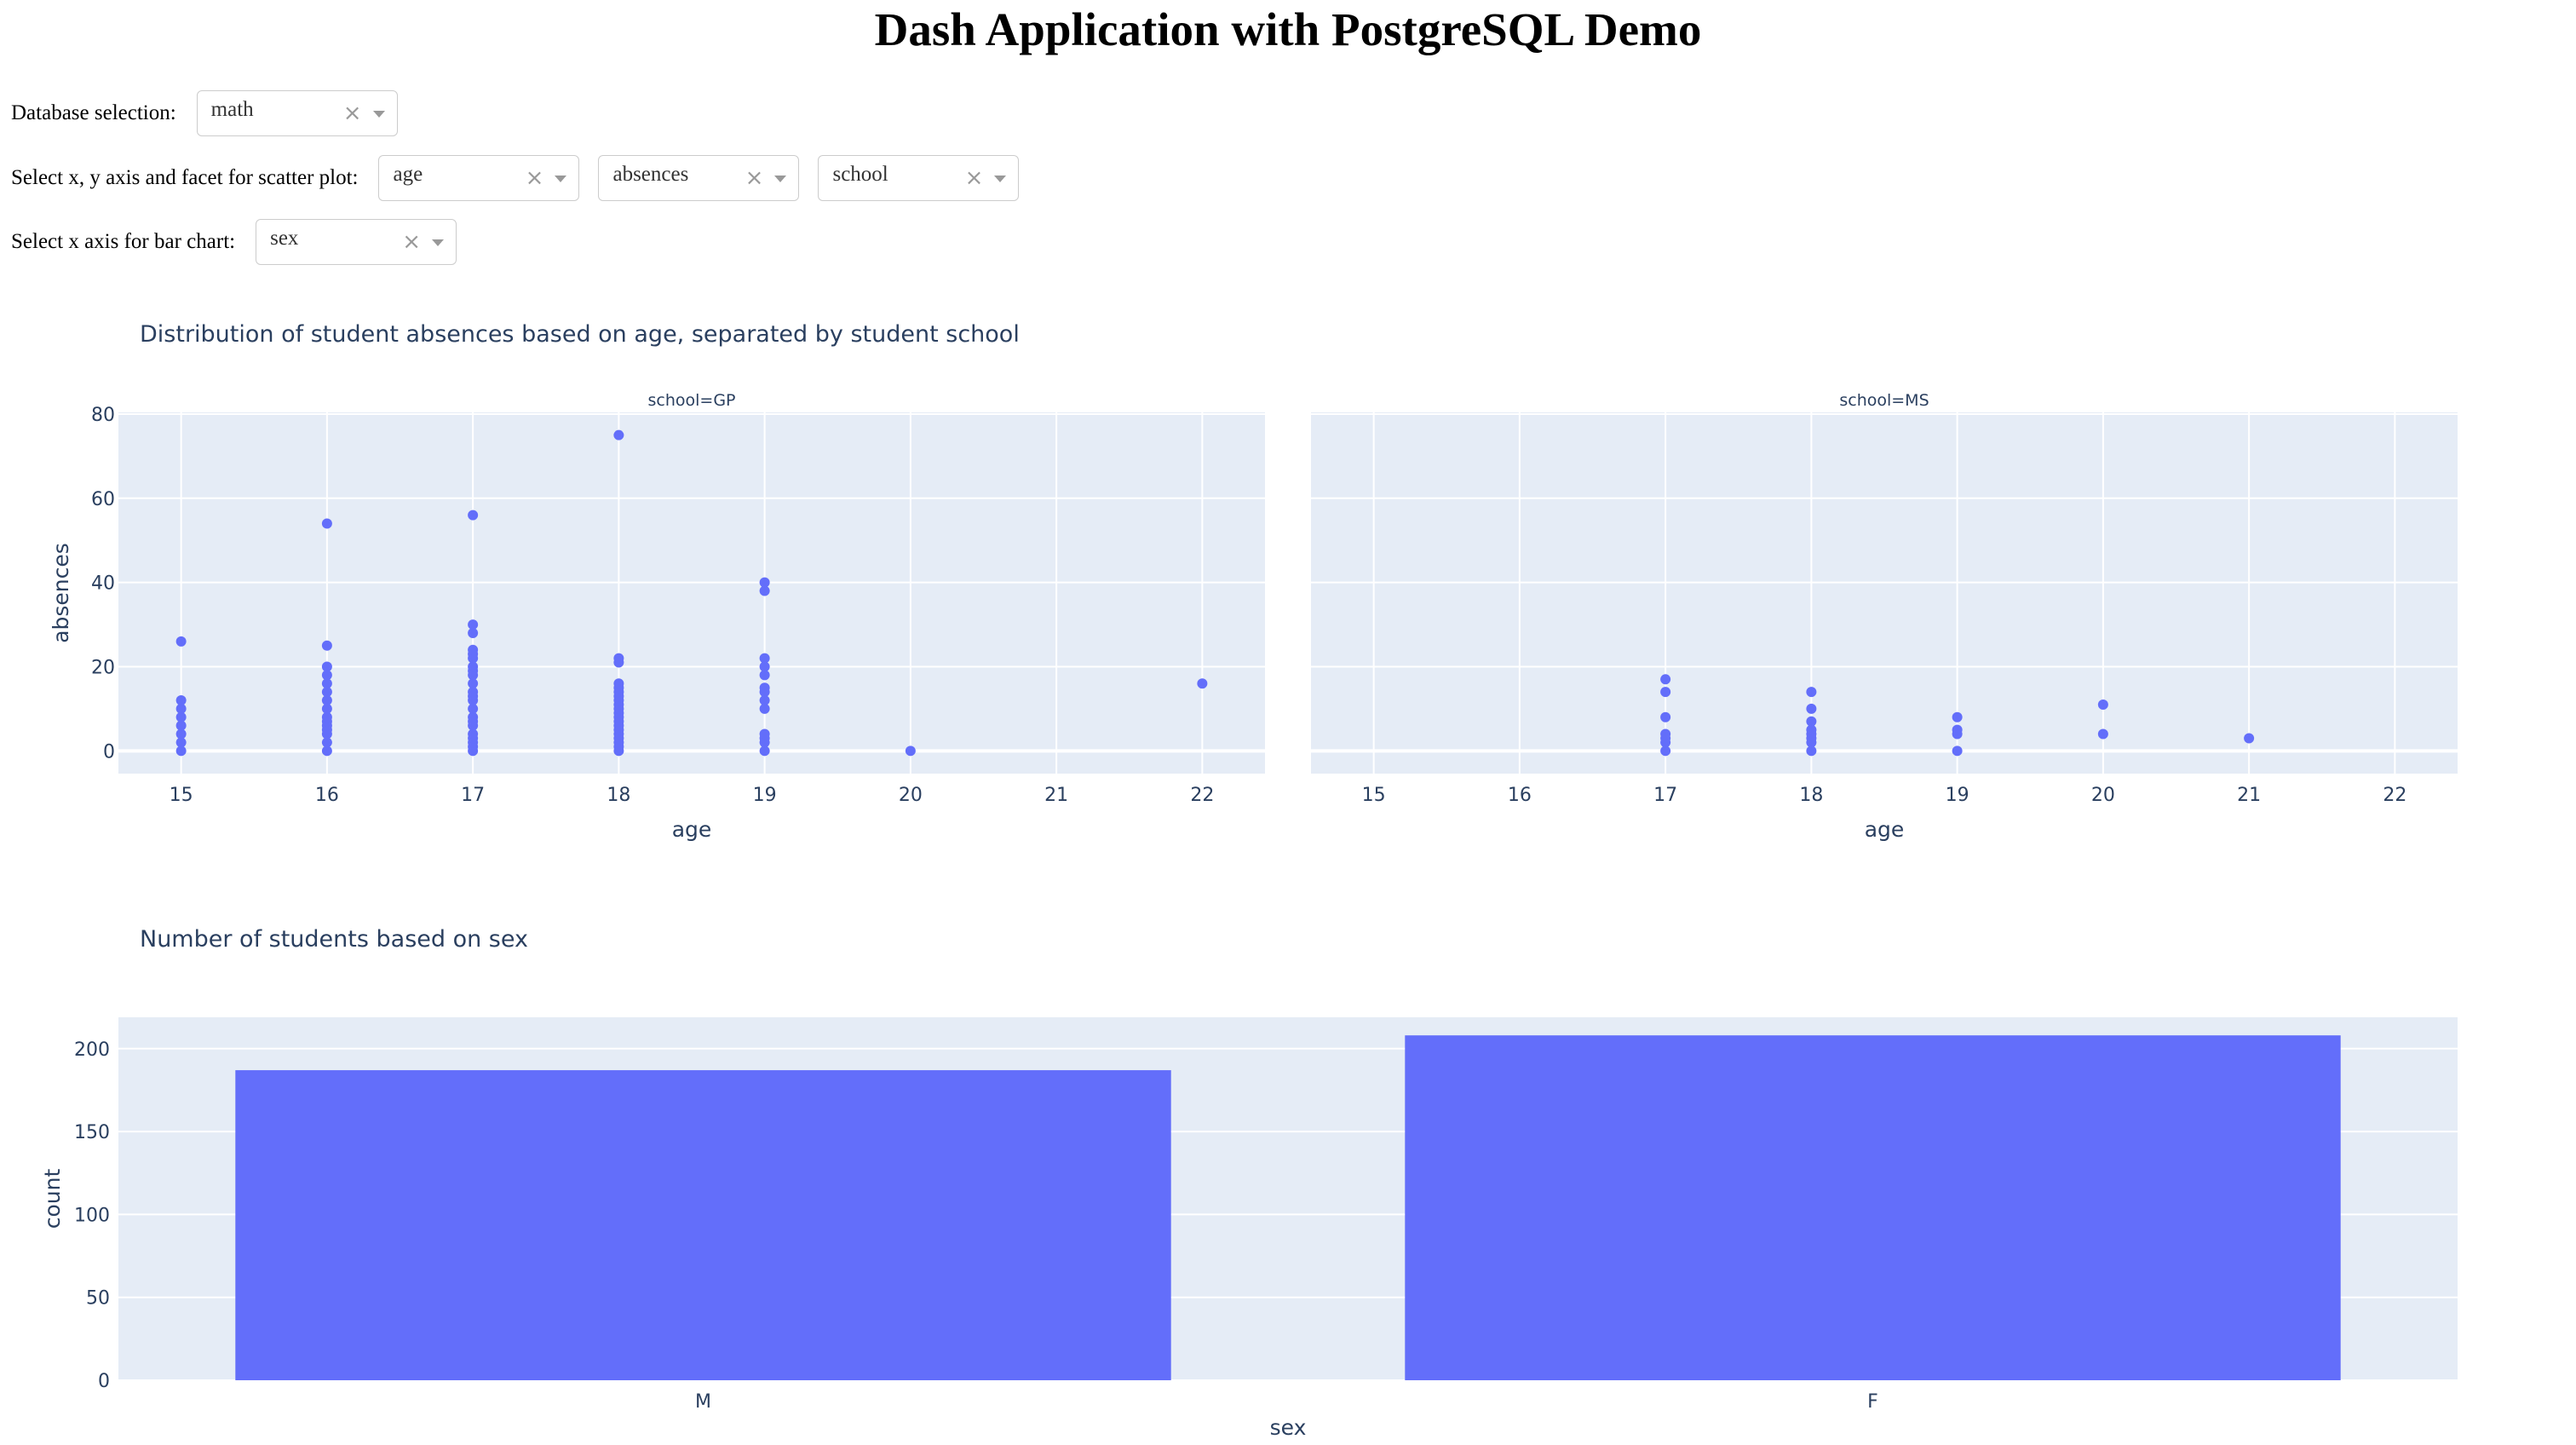 The width and height of the screenshot is (2576, 1445). Describe the element at coordinates (103, 667) in the screenshot. I see `y-tick-label: 20` at that location.